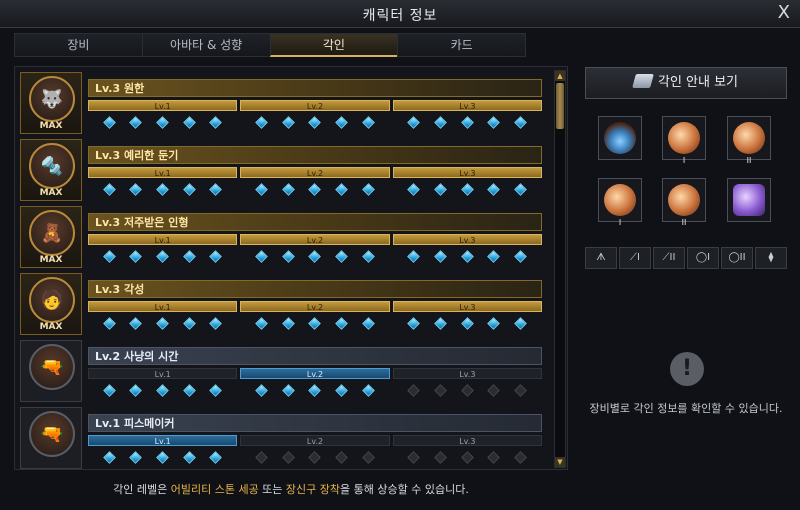  Describe the element at coordinates (52, 434) in the screenshot. I see `engraving-symbol: 🔫` at that location.